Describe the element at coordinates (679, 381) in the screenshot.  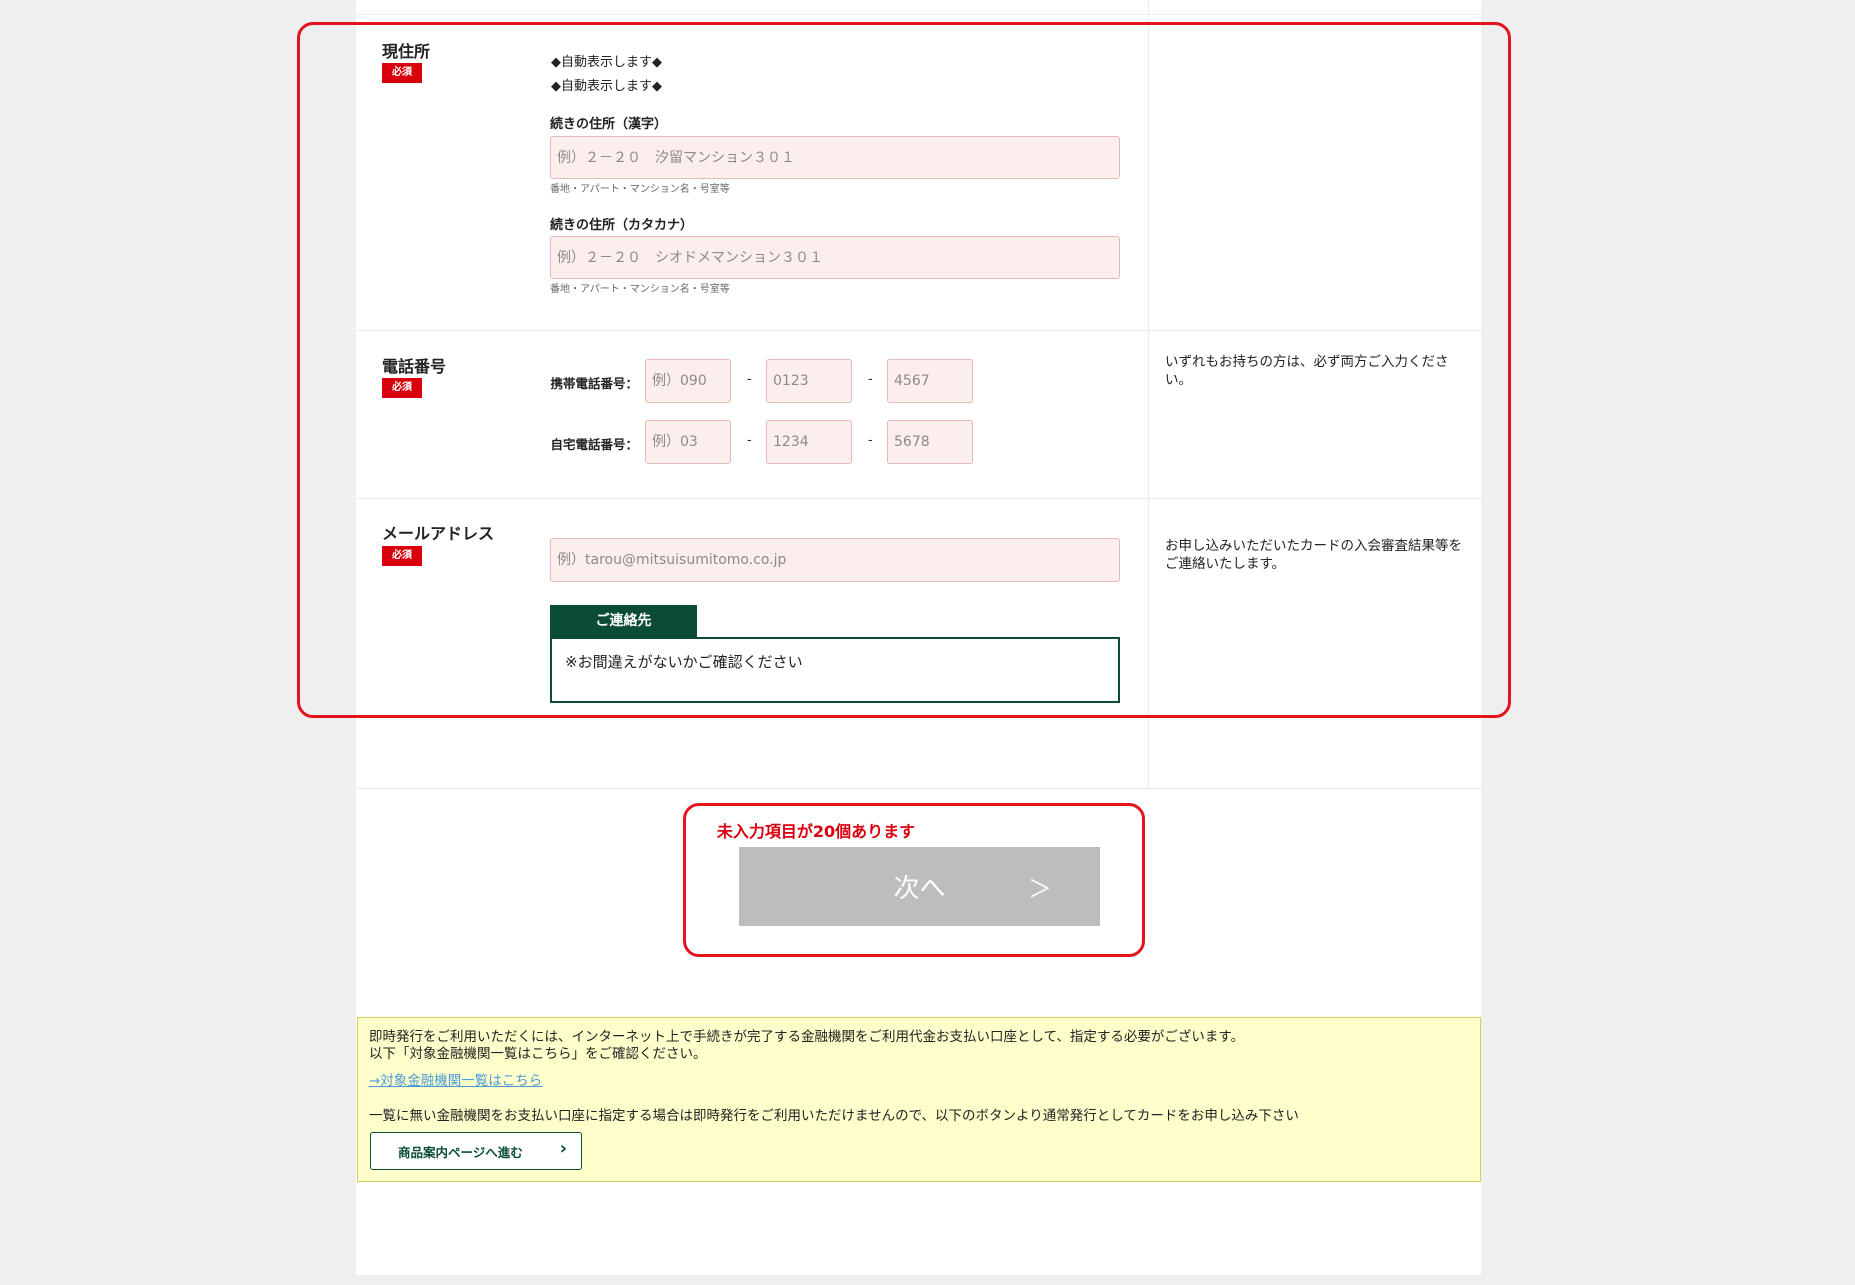
I see `mobile-phone-part-1-placeholder: 例）090` at that location.